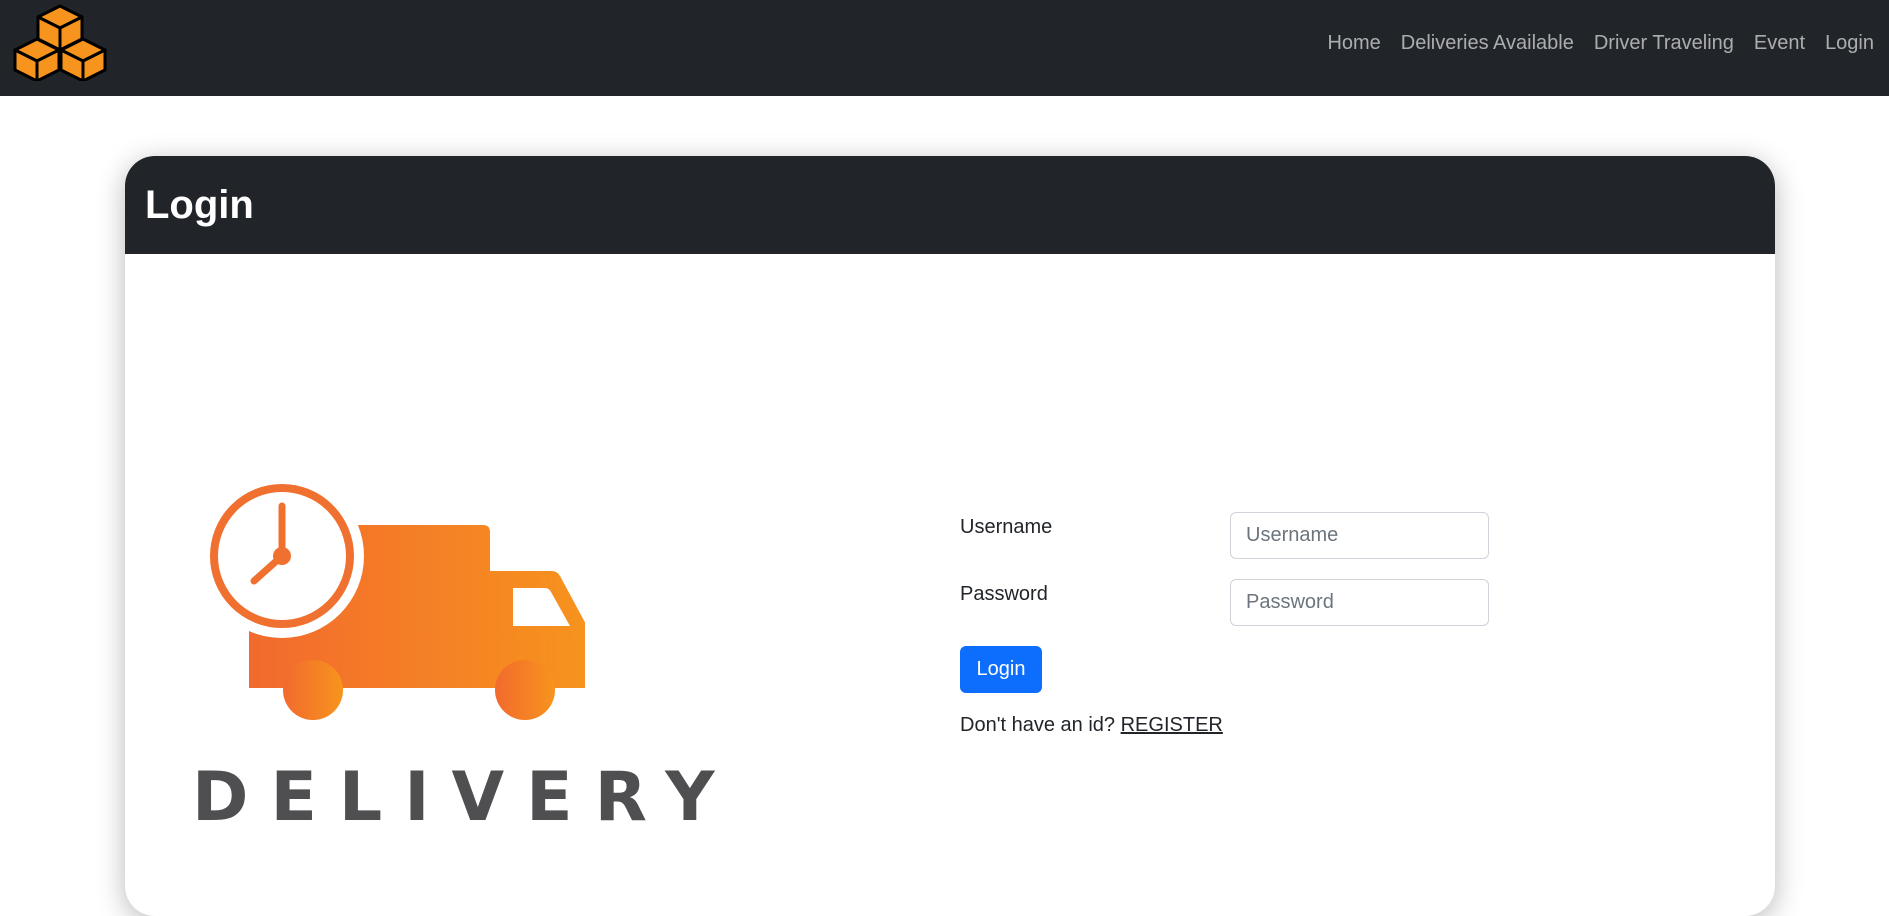 The image size is (1889, 916). Describe the element at coordinates (950, 205) in the screenshot. I see `card-header: Login` at that location.